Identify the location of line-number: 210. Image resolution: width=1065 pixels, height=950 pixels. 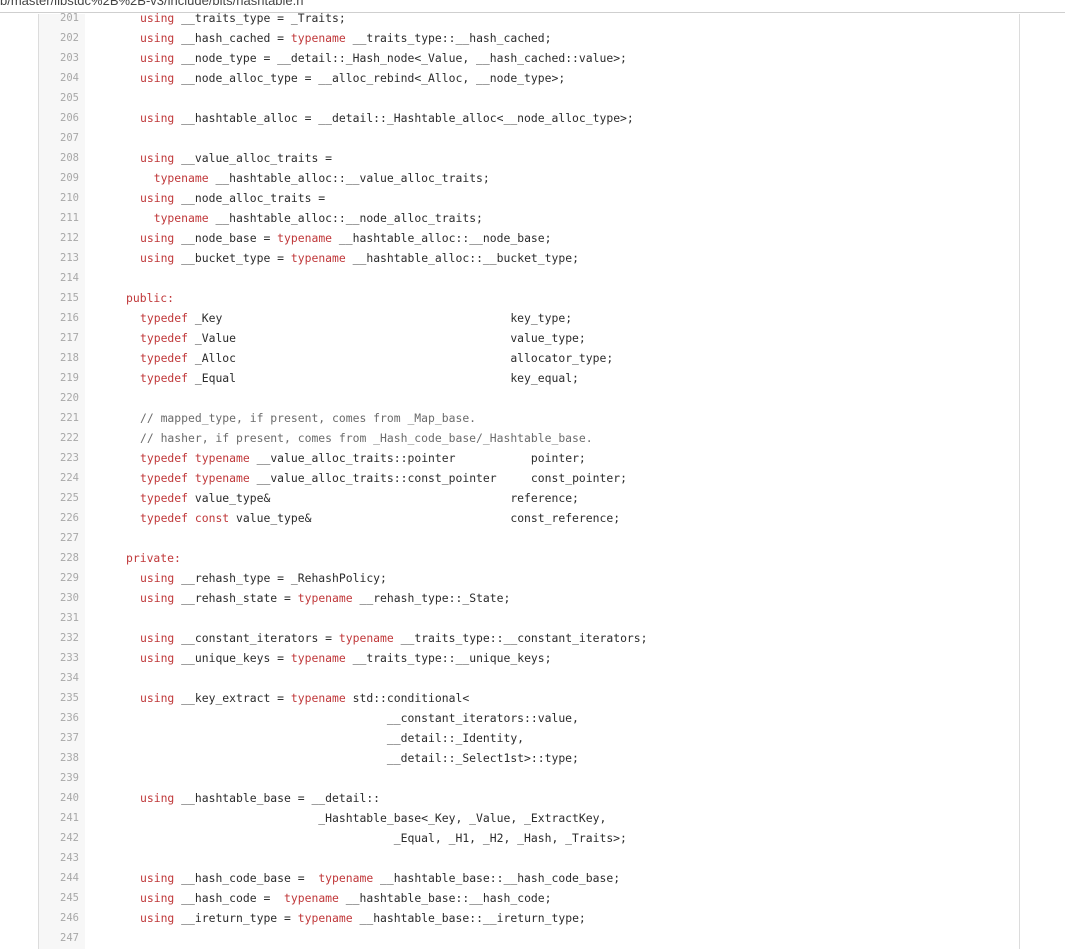
(69, 198).